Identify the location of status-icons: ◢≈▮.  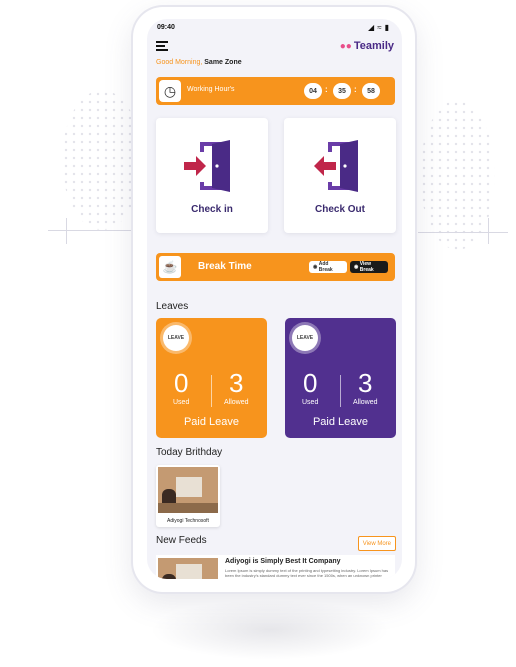
(380, 27).